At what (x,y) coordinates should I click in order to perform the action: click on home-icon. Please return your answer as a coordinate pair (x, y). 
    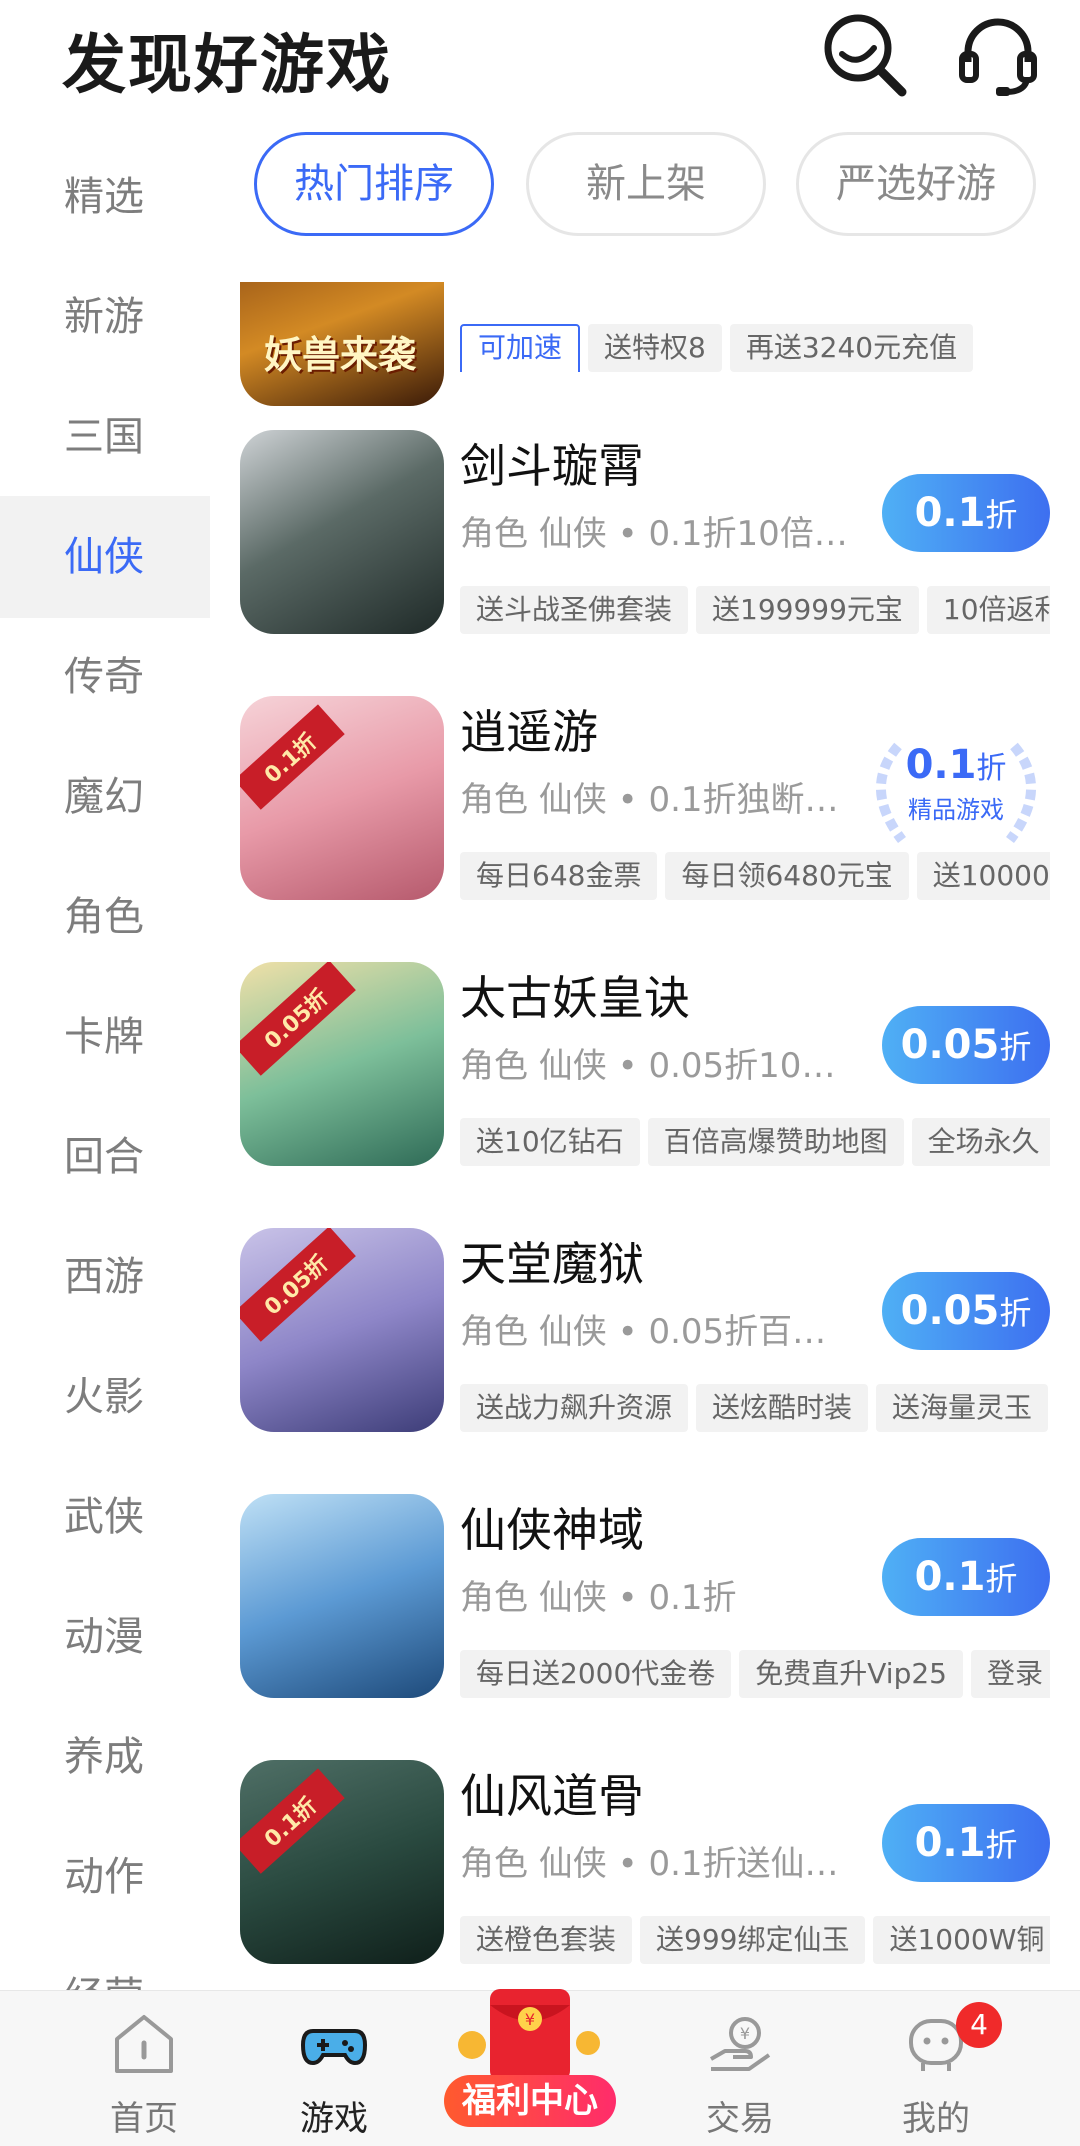
    Looking at the image, I should click on (144, 2044).